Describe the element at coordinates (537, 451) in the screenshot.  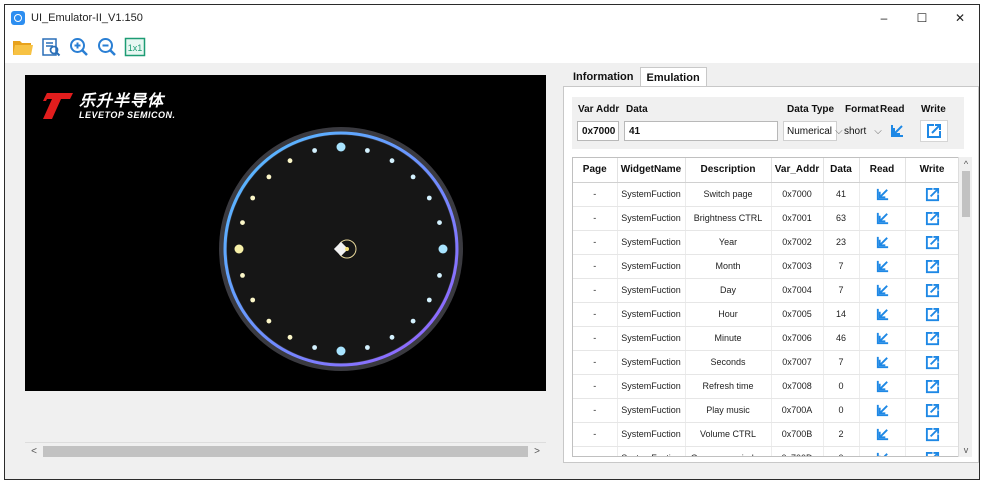
I see `scroll-right-icon: >` at that location.